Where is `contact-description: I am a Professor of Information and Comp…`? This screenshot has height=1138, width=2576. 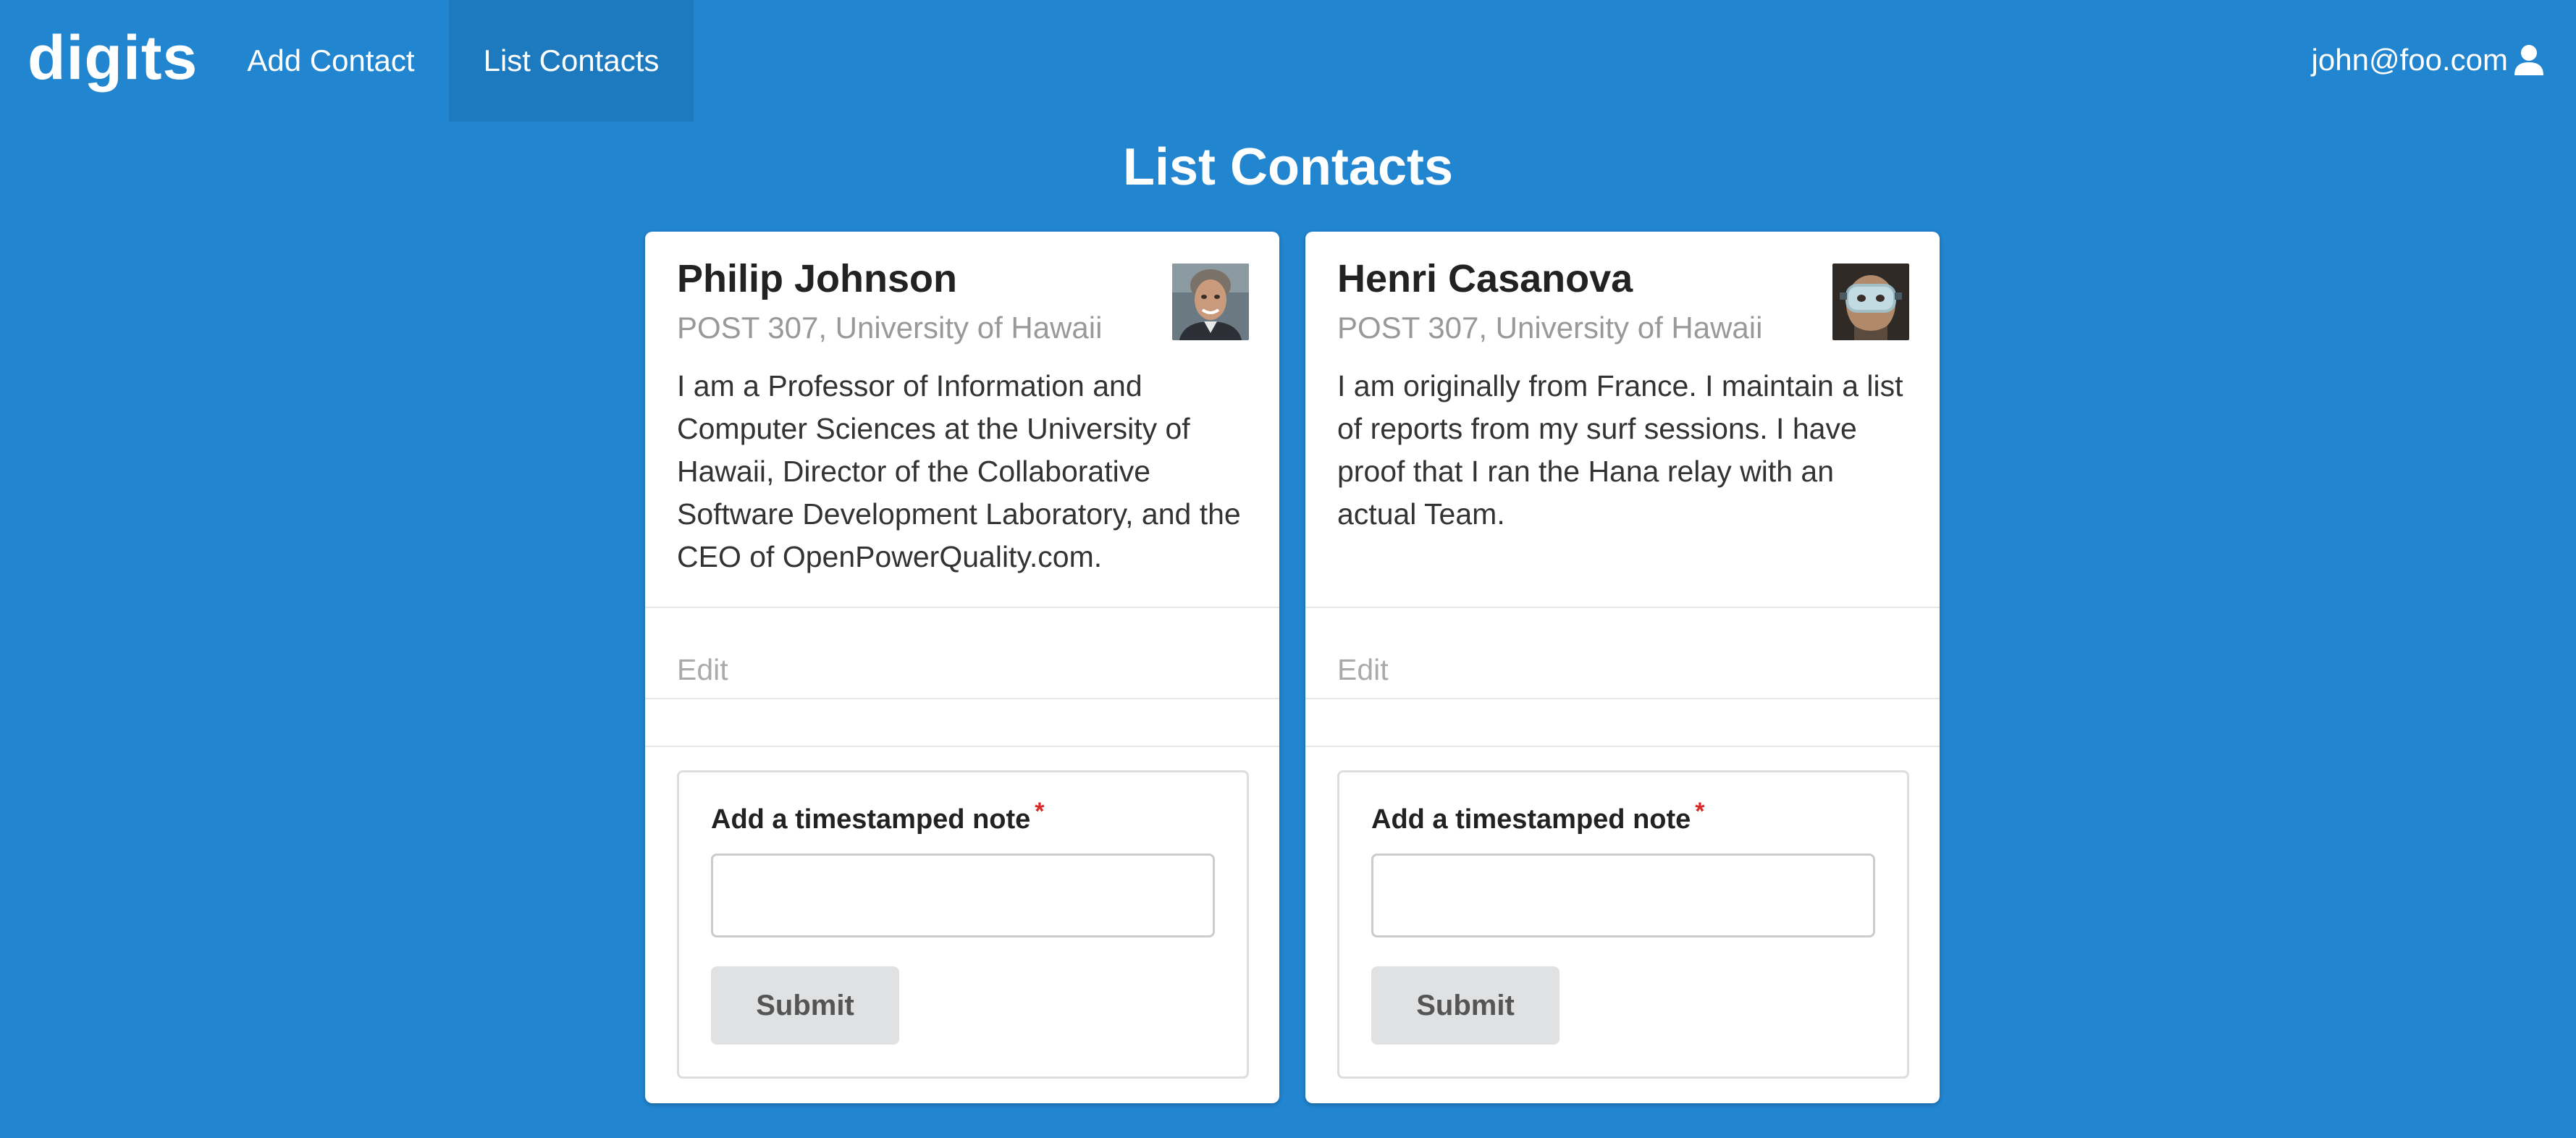
contact-description: I am a Professor of Information and Comp… is located at coordinates (959, 471).